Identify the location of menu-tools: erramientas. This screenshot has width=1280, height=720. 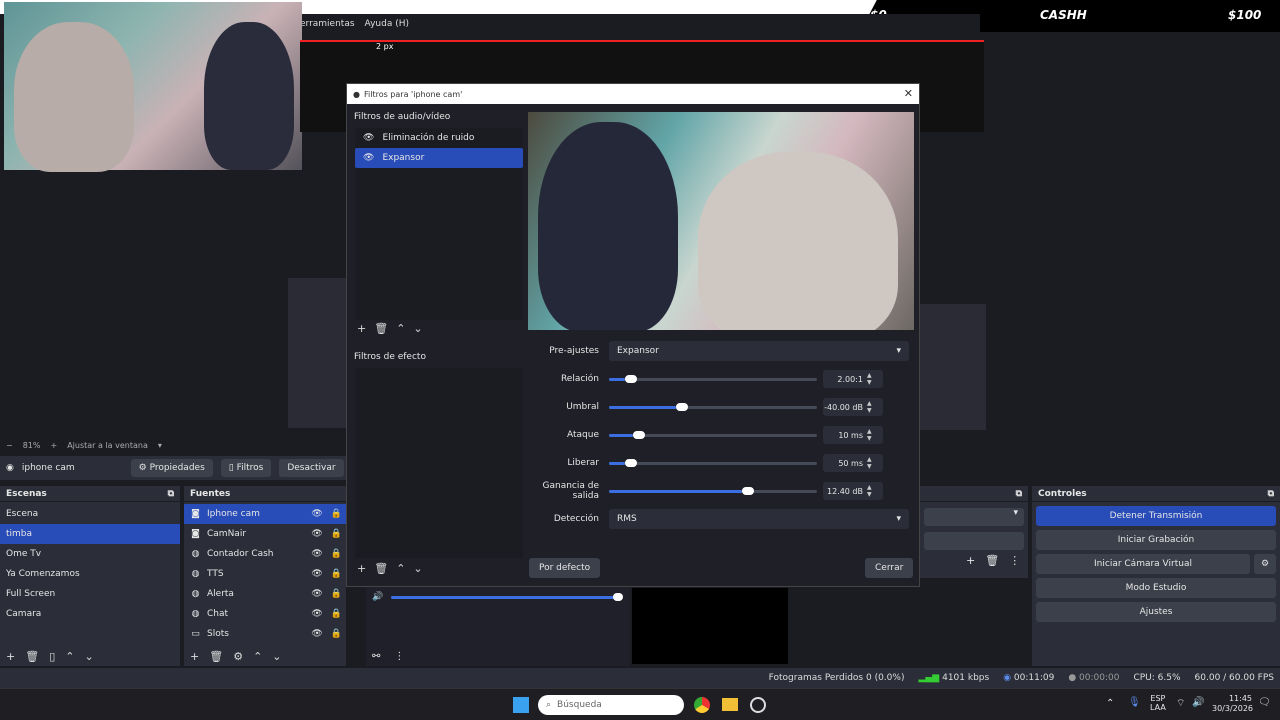
(327, 24).